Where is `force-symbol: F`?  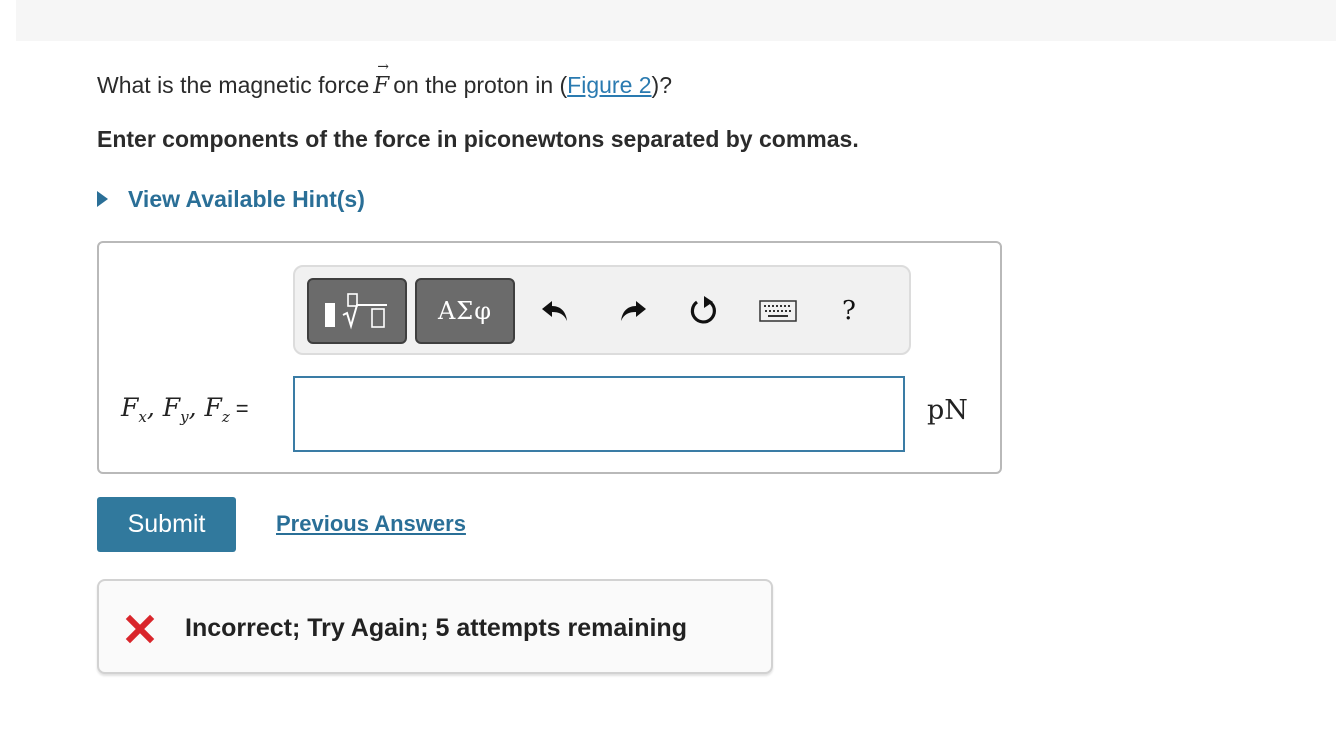
force-symbol: F is located at coordinates (381, 86).